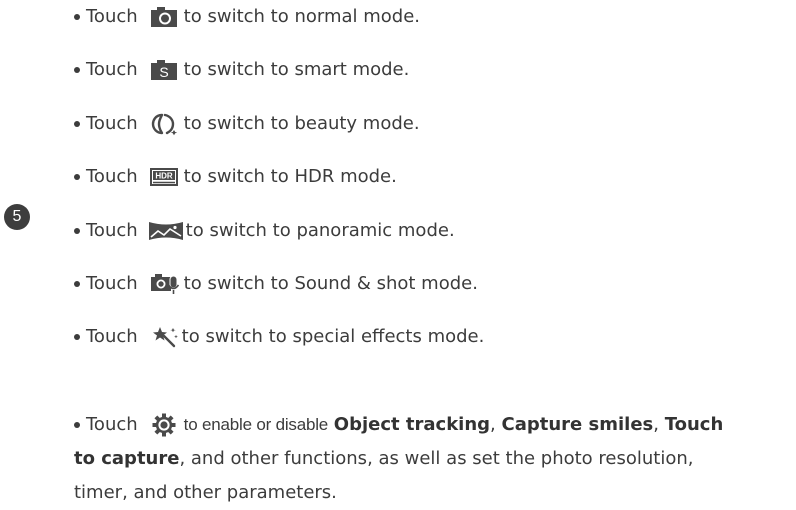 The height and width of the screenshot is (510, 796). What do you see at coordinates (302, 16) in the screenshot?
I see `item-text: to switch to normal mode.` at bounding box center [302, 16].